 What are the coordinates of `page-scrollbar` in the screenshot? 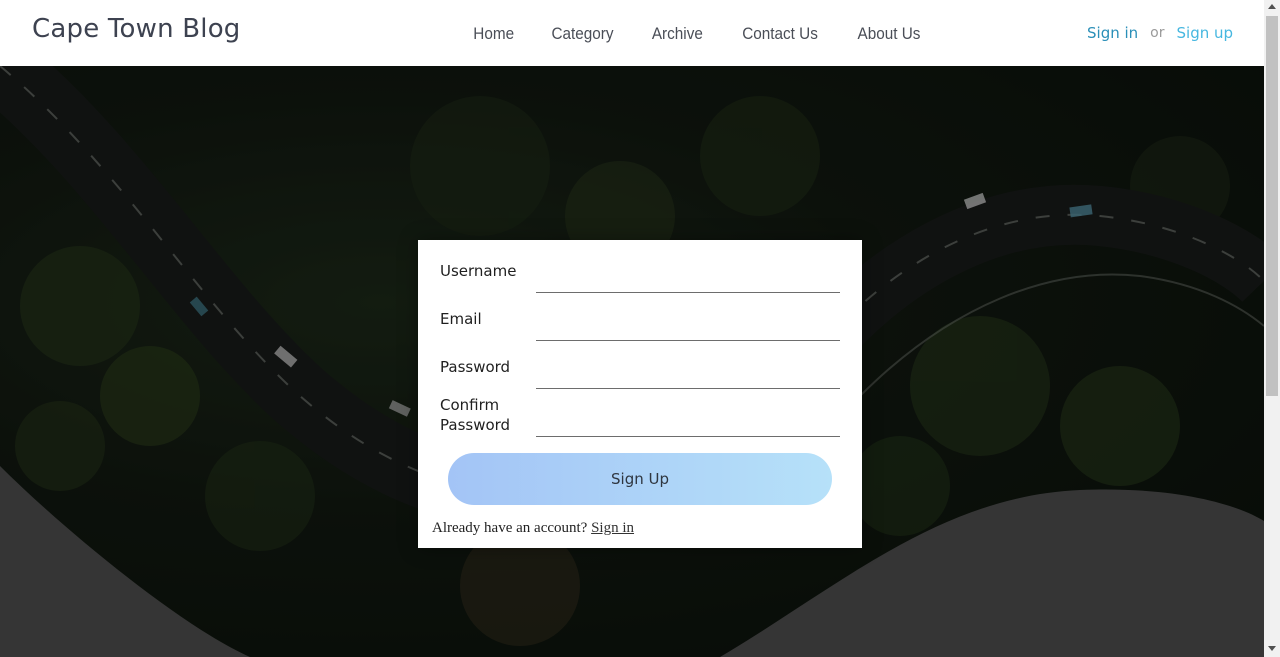 It's located at (1272, 328).